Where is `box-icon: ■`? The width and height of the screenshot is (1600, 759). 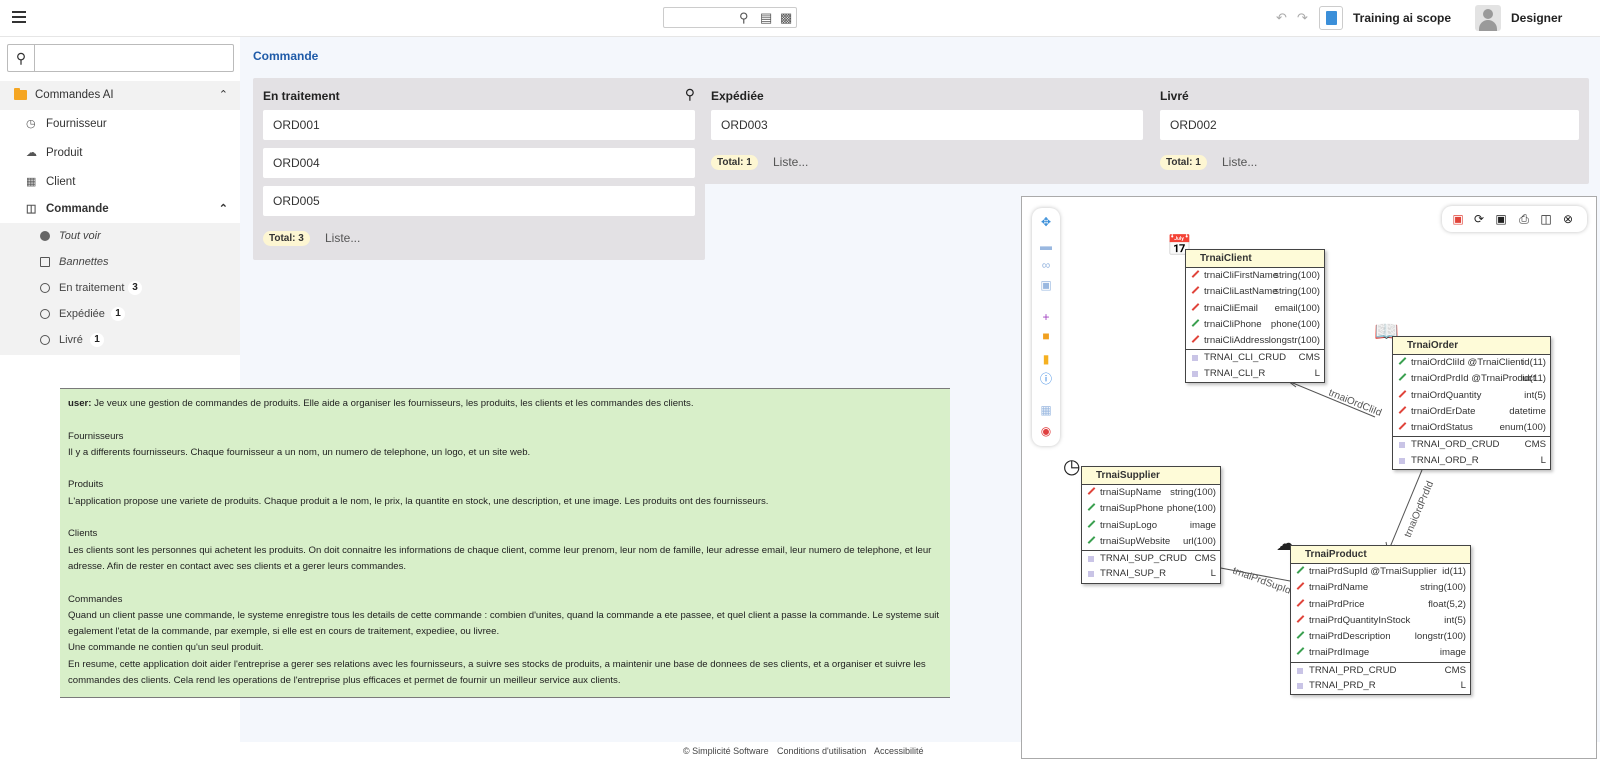
box-icon: ■ is located at coordinates (1046, 336).